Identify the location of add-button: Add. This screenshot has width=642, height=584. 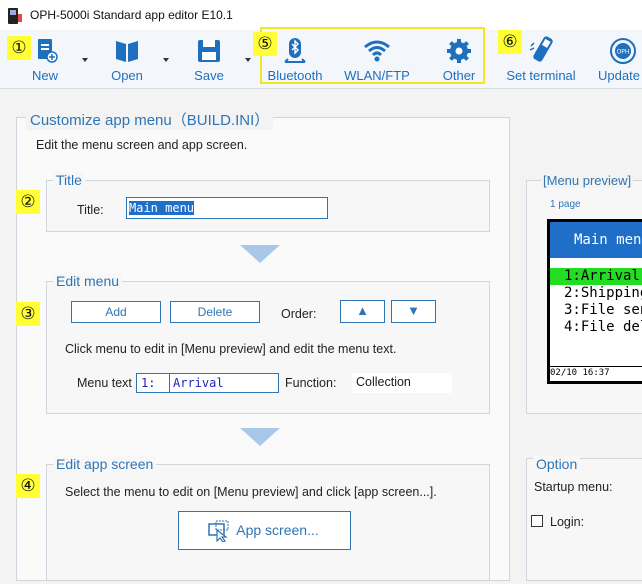
(116, 312).